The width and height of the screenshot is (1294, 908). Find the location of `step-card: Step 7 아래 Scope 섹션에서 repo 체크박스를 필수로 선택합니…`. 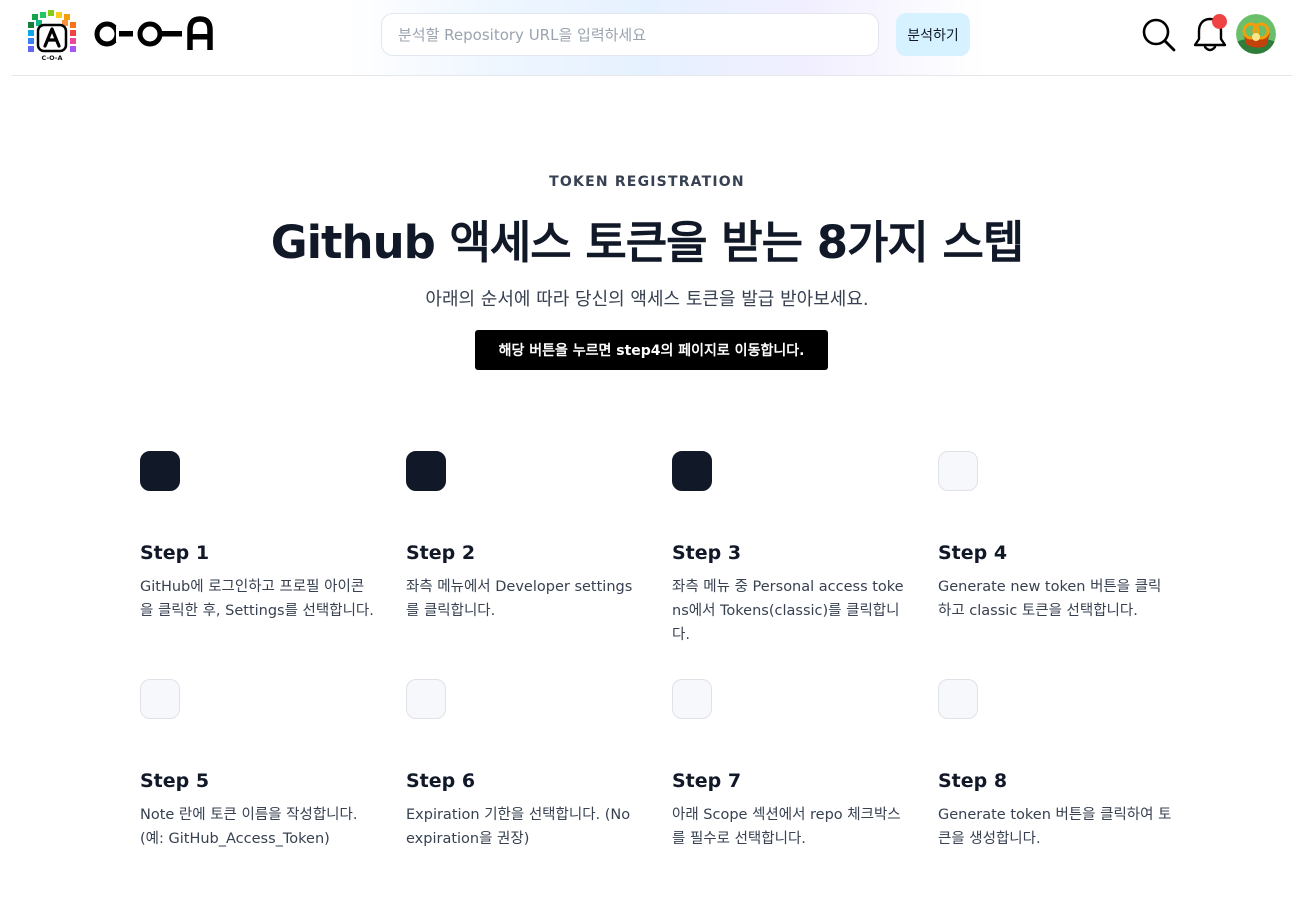

step-card: Step 7 아래 Scope 섹션에서 repo 체크박스를 필수로 선택합니… is located at coordinates (790, 765).